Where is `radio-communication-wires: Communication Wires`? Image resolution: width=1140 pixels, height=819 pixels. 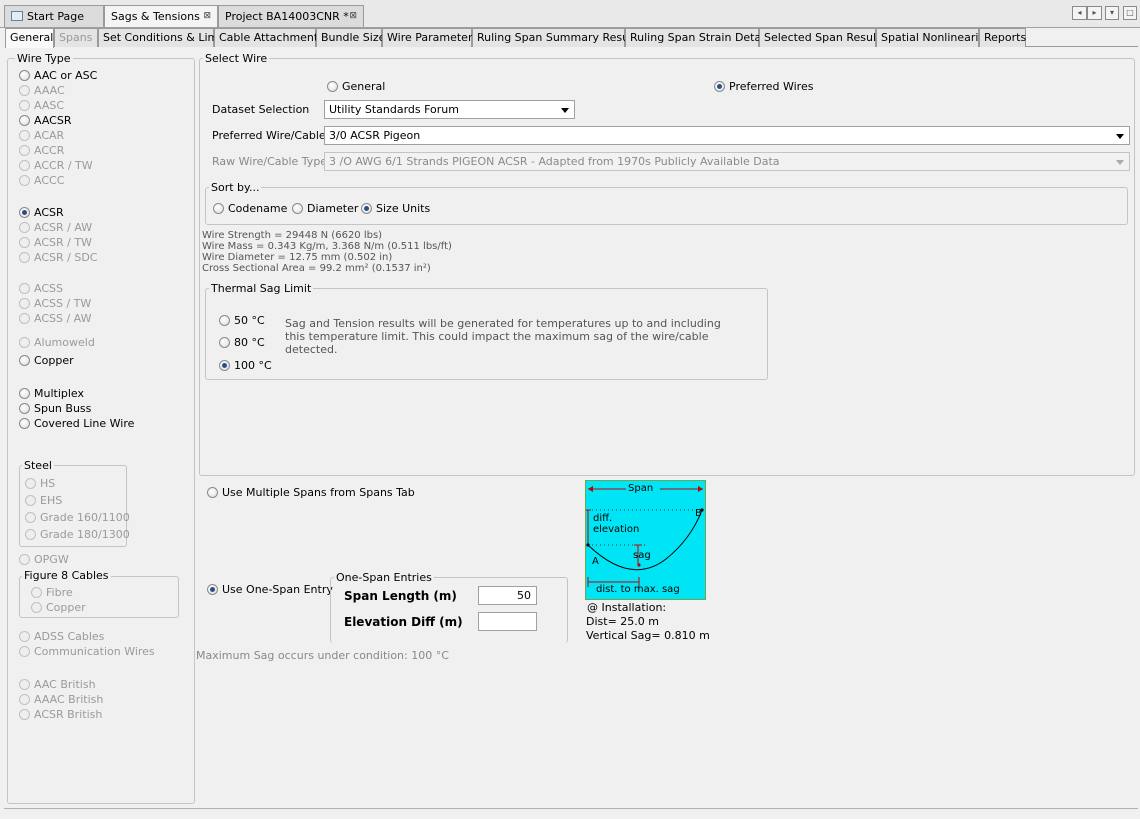
radio-communication-wires: Communication Wires is located at coordinates (87, 651).